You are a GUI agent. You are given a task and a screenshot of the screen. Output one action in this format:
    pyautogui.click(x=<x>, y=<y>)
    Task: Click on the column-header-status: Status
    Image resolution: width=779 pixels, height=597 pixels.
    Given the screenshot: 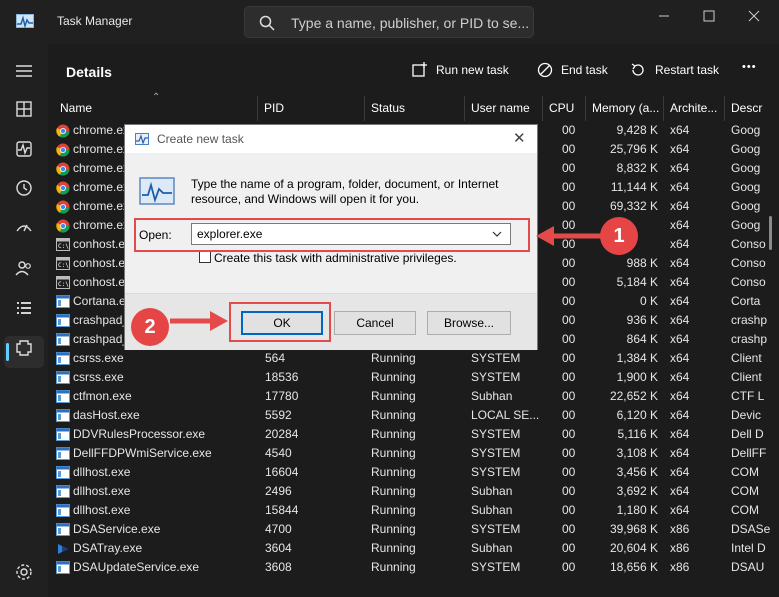 What is the action you would take?
    pyautogui.click(x=415, y=108)
    